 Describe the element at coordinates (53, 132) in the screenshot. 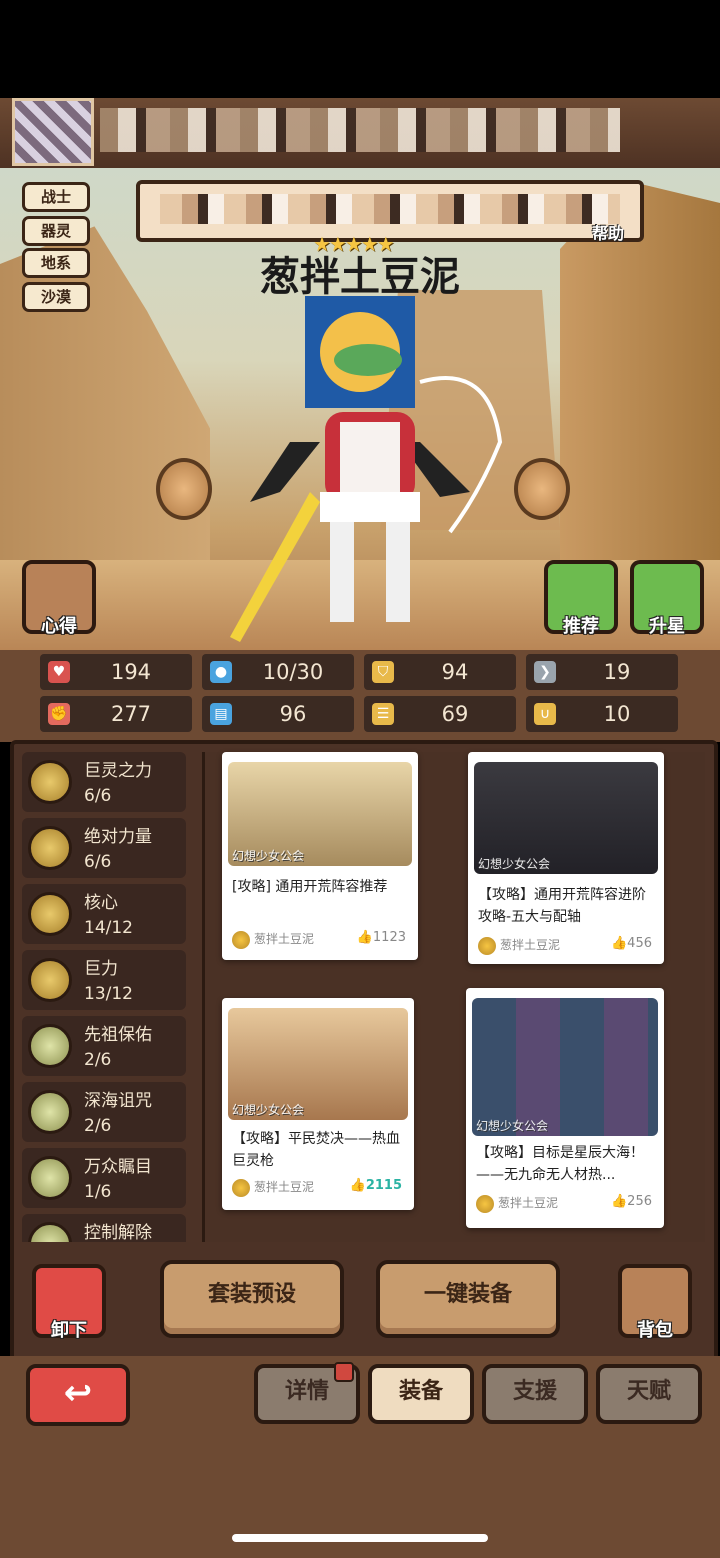

I see `player-avatar` at that location.